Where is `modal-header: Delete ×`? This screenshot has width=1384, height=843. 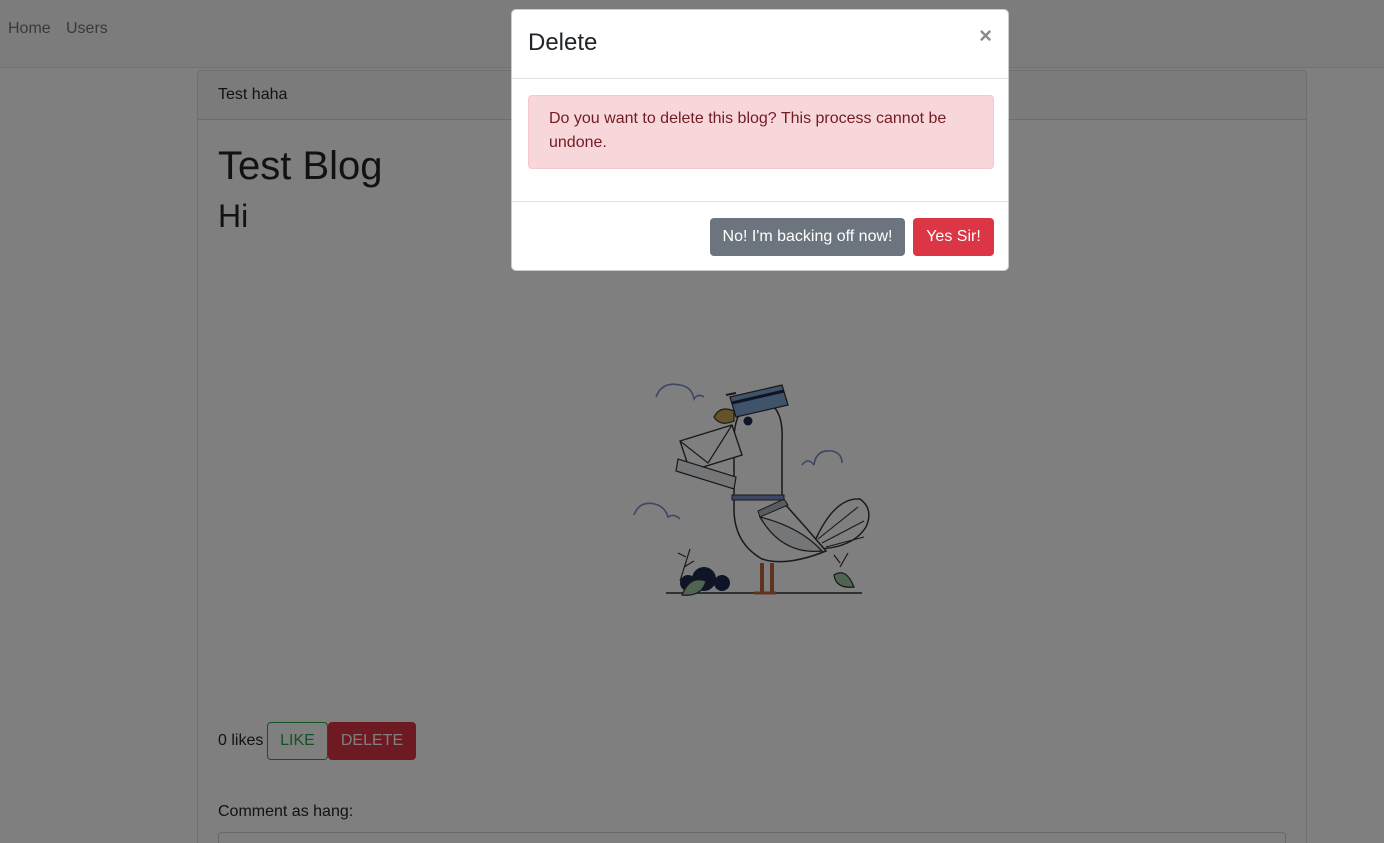
modal-header: Delete × is located at coordinates (760, 44).